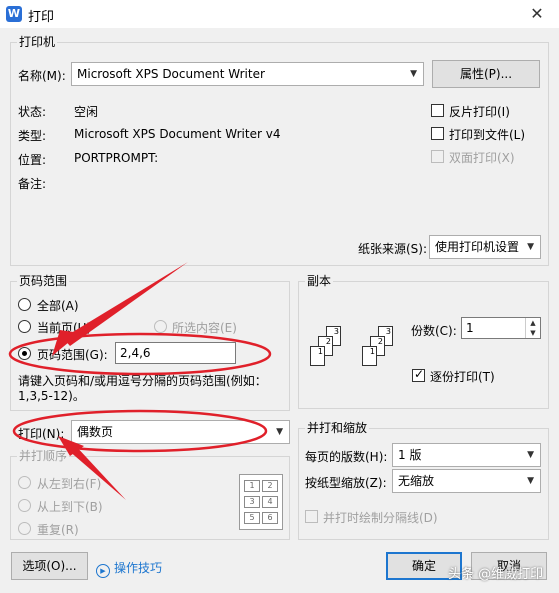 The height and width of the screenshot is (593, 559). Describe the element at coordinates (58, 306) in the screenshot. I see `range-all-label: 全部(A)` at that location.